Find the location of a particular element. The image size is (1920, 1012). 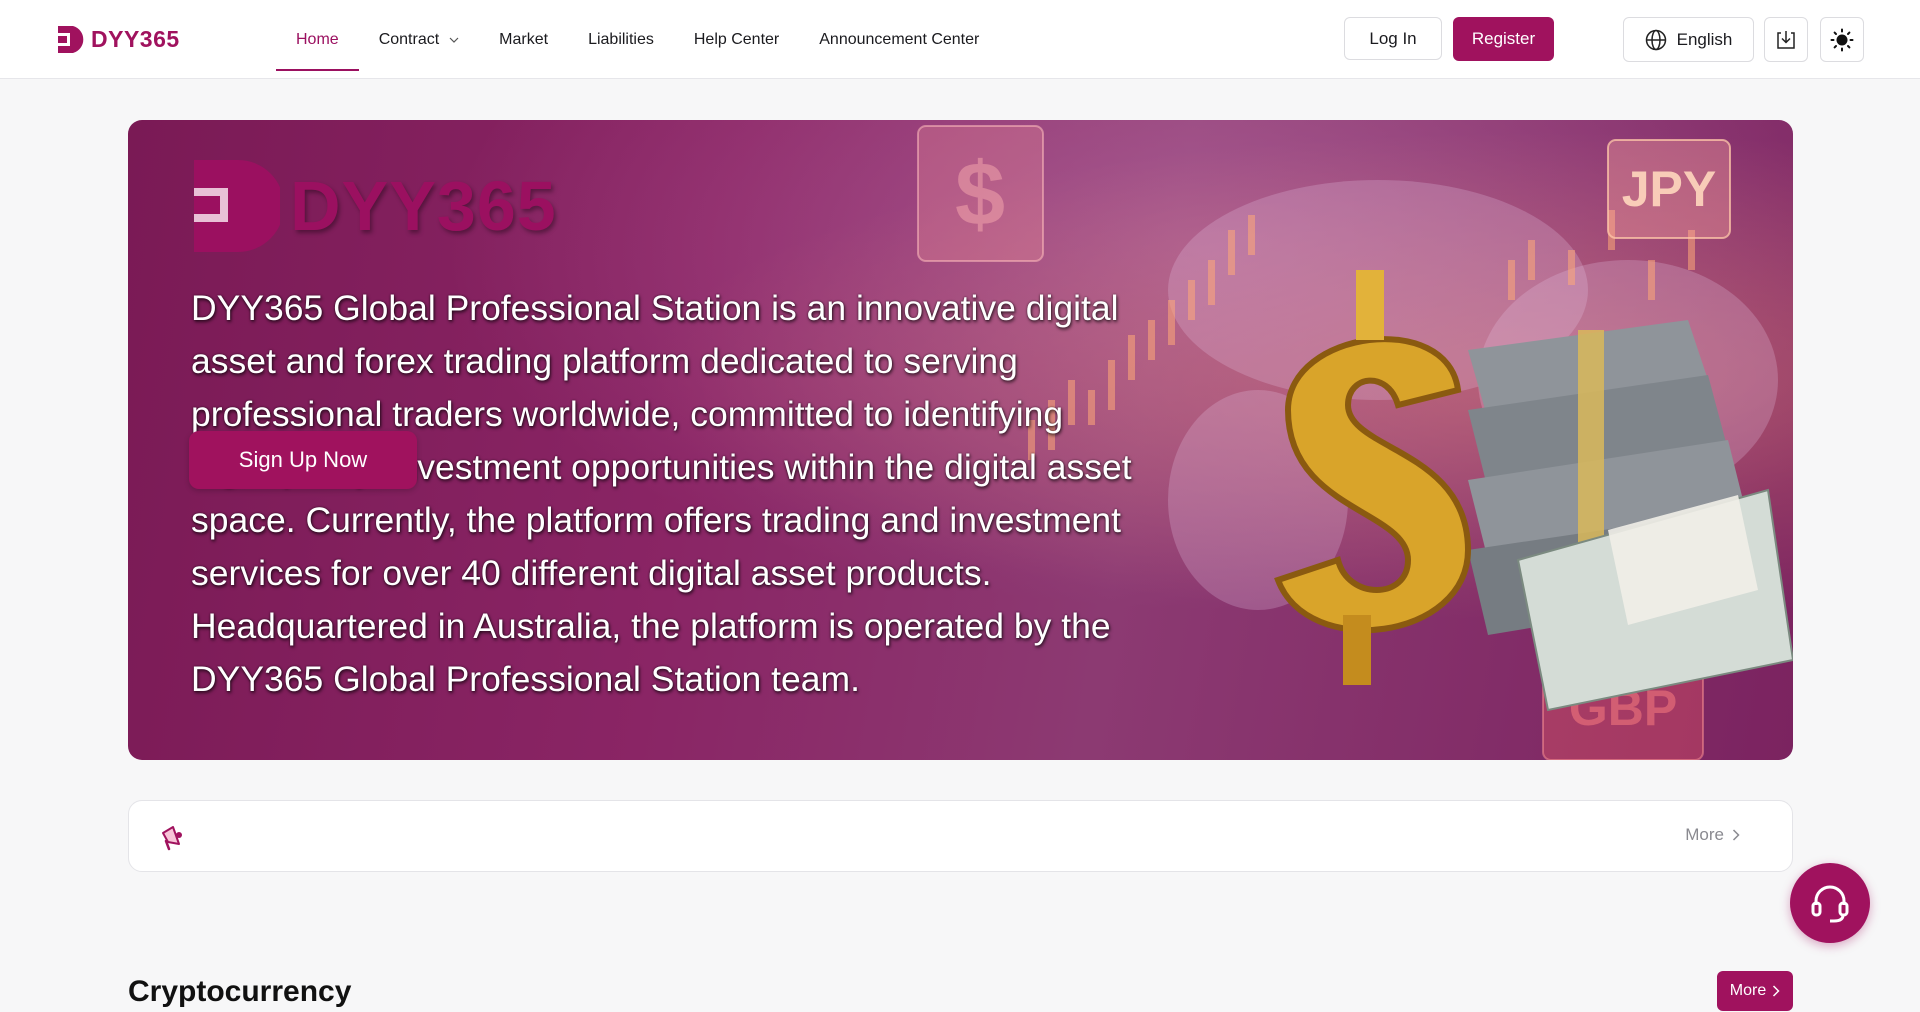

nav-liabilities-label: Liabilities is located at coordinates (621, 39).